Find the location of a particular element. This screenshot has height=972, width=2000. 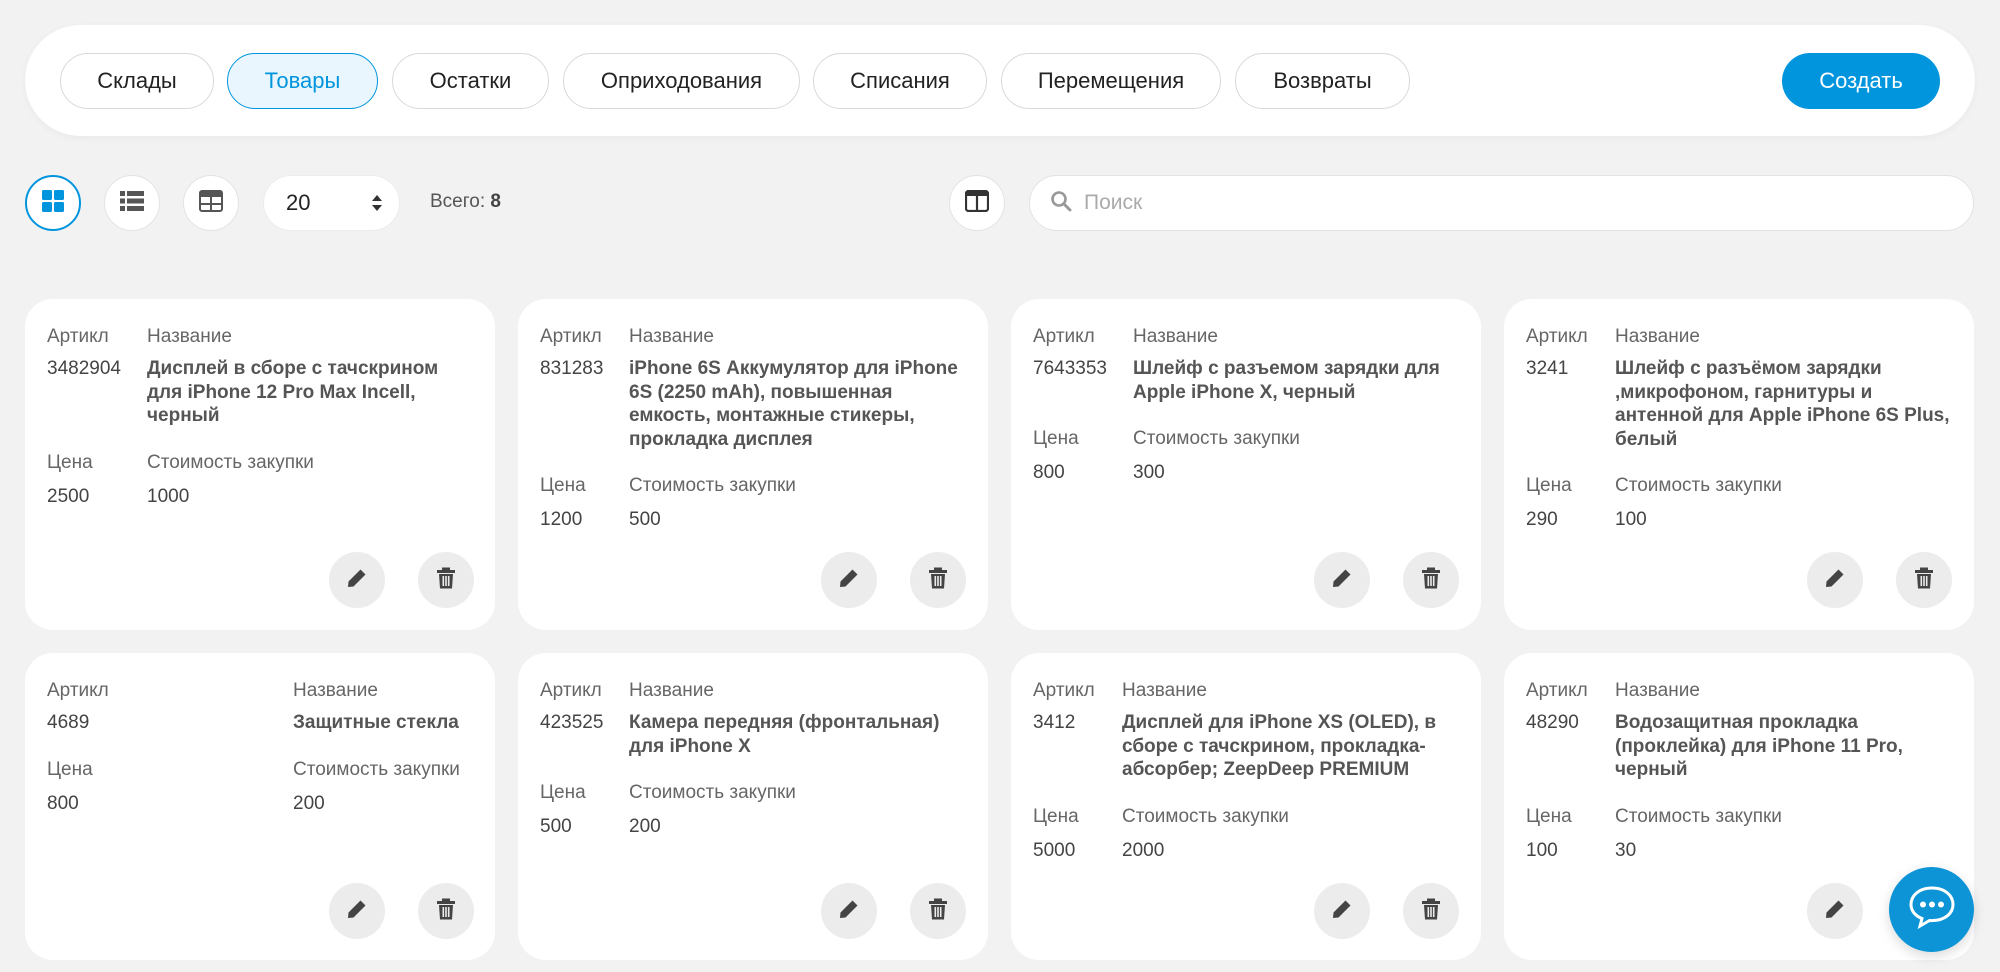

tab-transfers: Перемещения is located at coordinates (1111, 81).